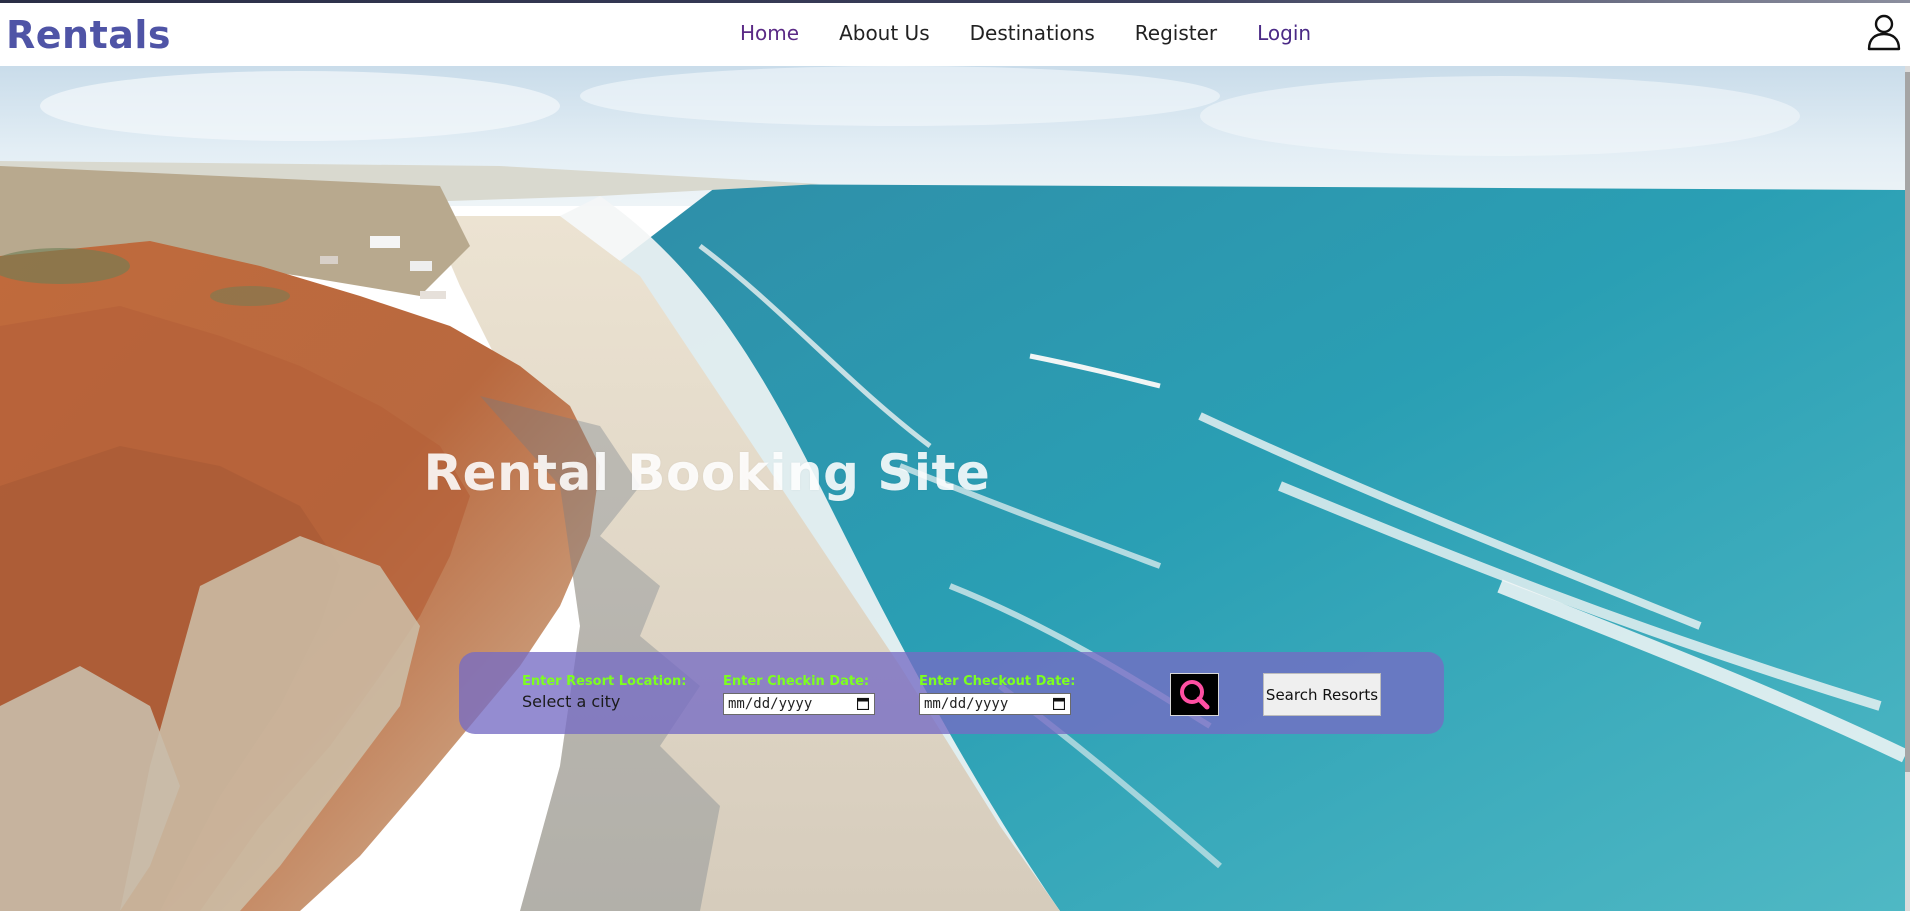 The width and height of the screenshot is (1910, 911). What do you see at coordinates (966, 704) in the screenshot?
I see `checkout-date-placeholder: mm/dd/yyyy` at bounding box center [966, 704].